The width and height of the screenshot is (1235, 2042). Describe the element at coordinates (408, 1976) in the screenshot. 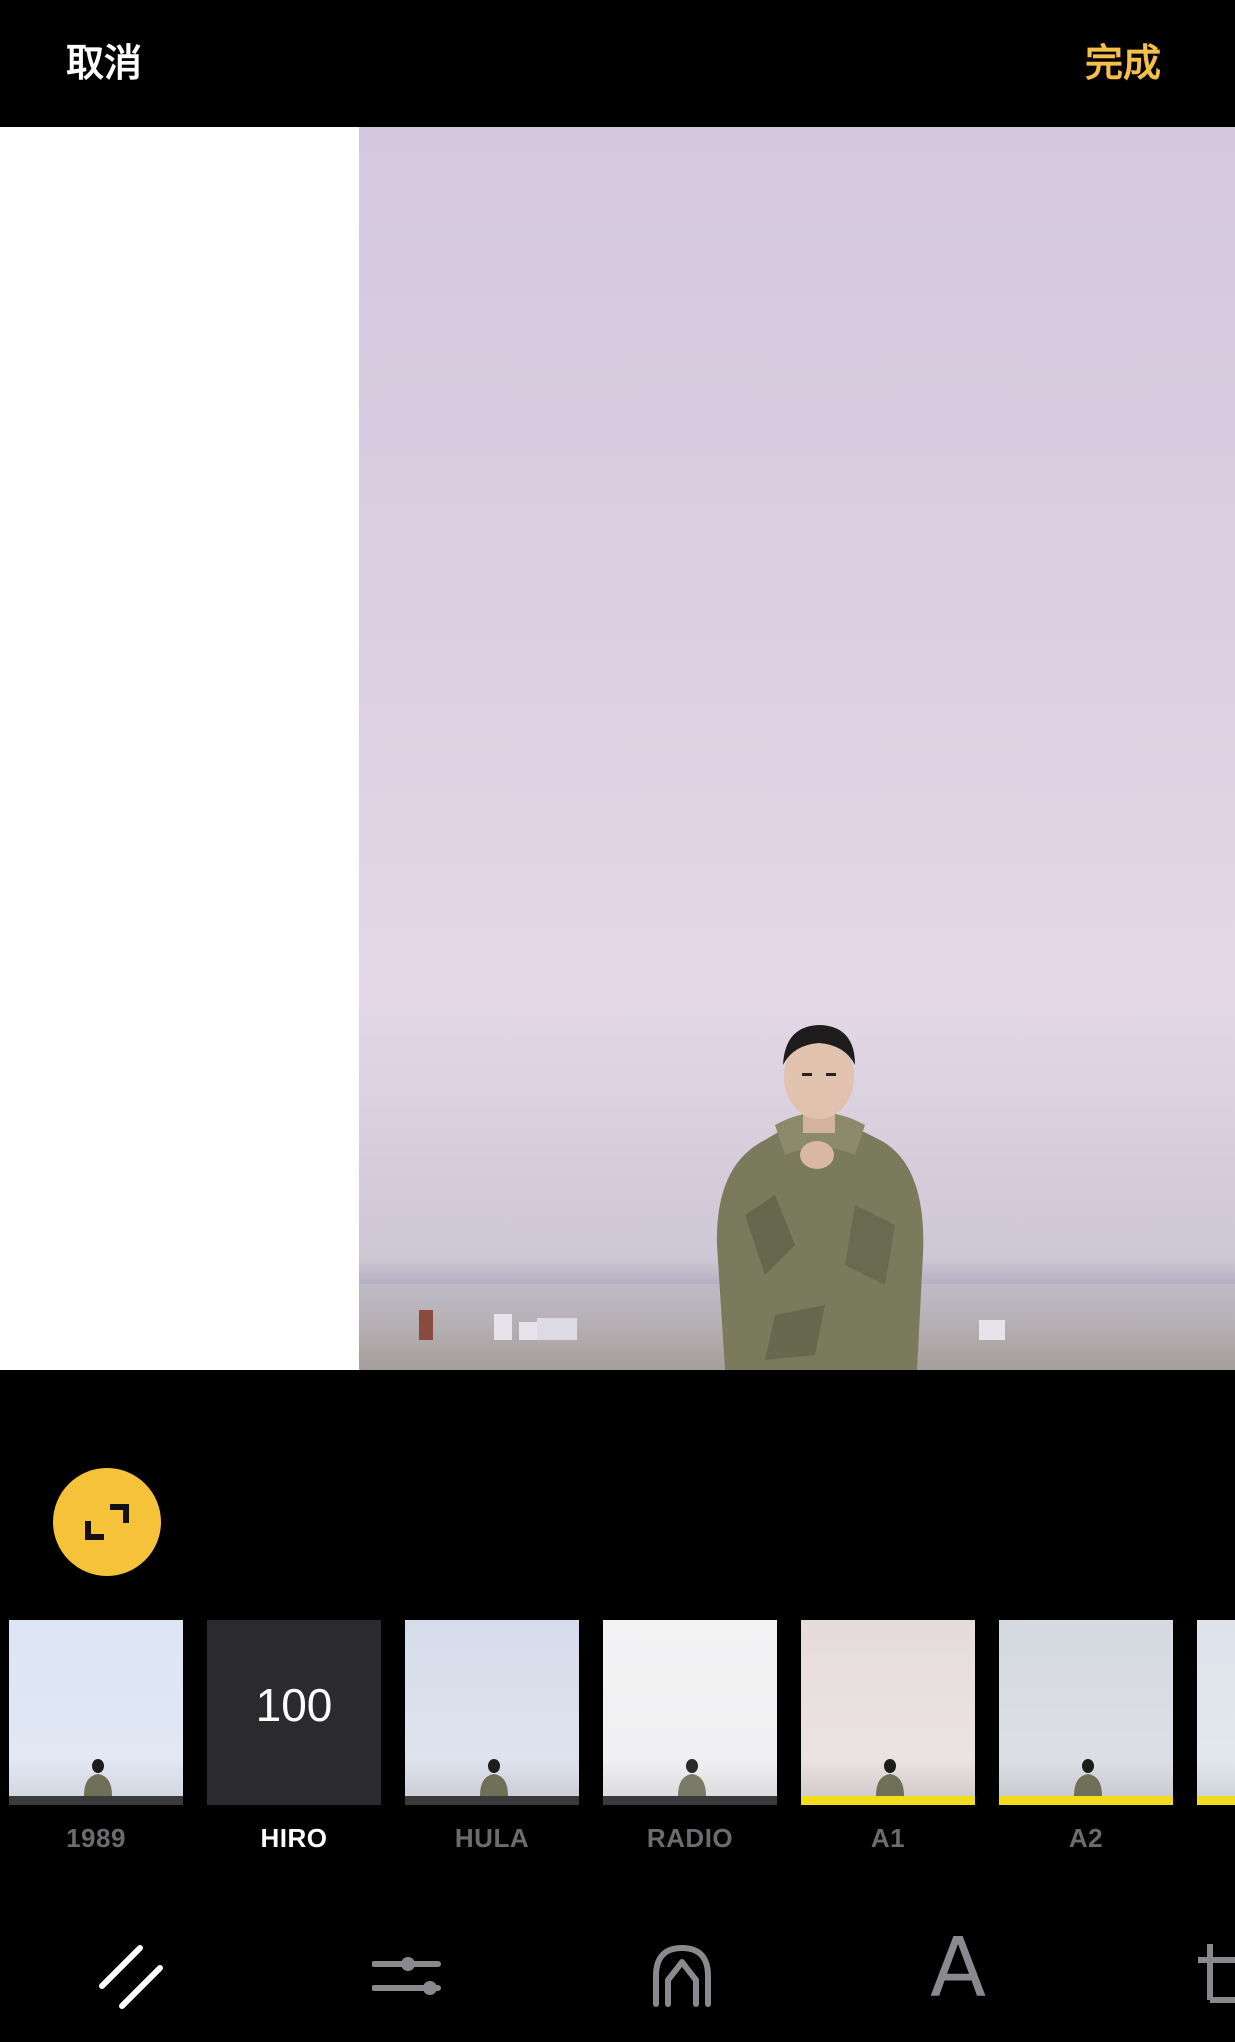

I see `adjust-sliders-icon` at that location.